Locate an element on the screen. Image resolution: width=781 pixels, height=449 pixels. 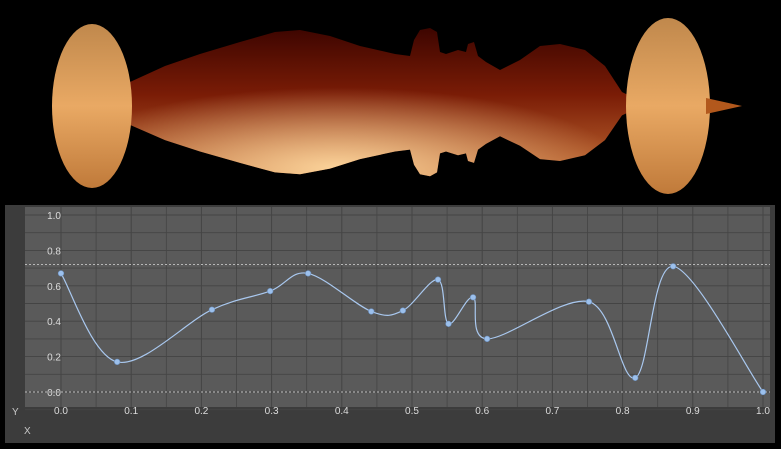
x-tick-label: 0.0 is located at coordinates (61, 411).